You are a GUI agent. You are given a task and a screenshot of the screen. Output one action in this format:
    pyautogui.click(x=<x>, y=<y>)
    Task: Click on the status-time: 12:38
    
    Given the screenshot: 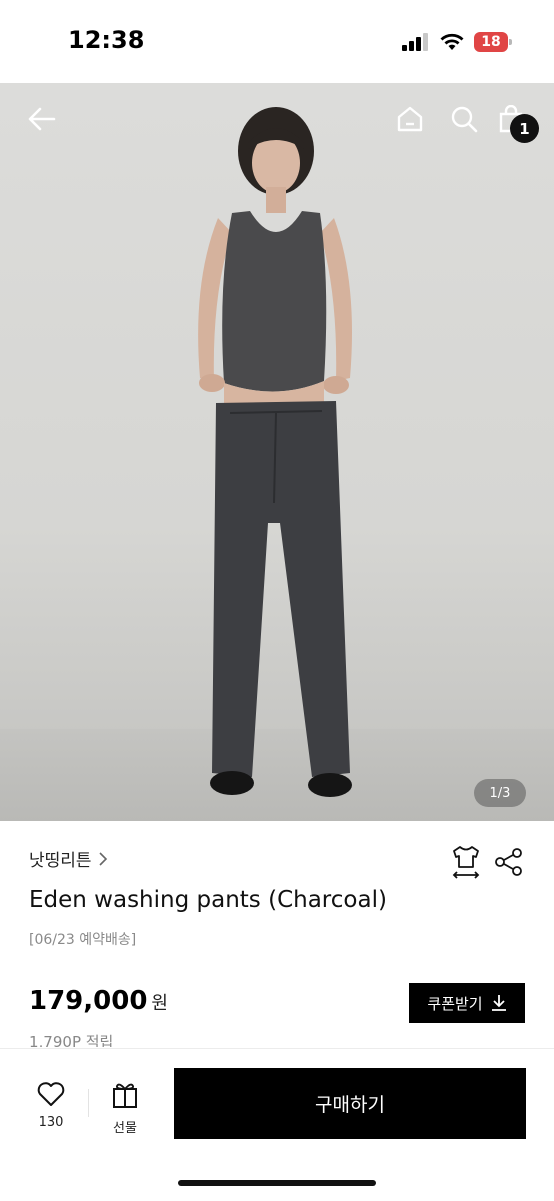 What is the action you would take?
    pyautogui.click(x=106, y=40)
    